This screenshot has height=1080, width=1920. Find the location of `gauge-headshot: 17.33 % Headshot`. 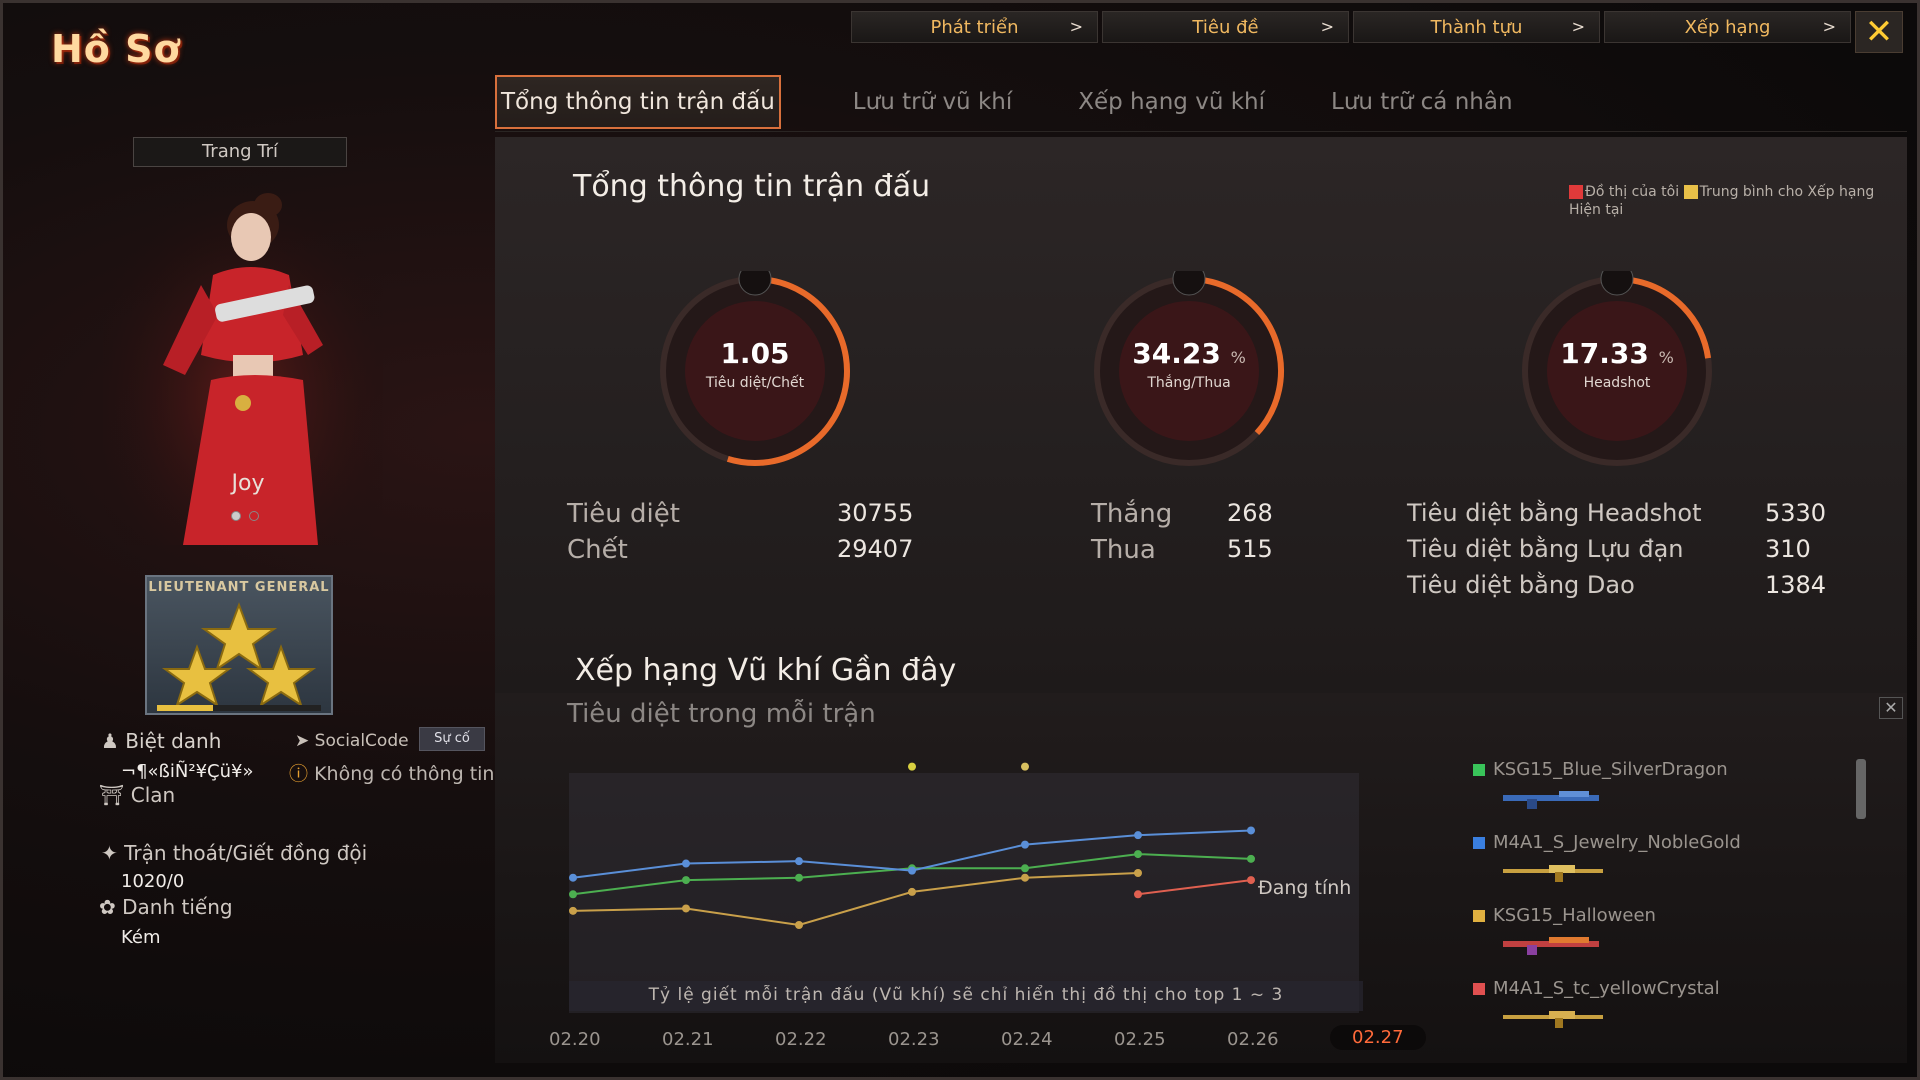

gauge-headshot: 17.33 % Headshot is located at coordinates (1617, 366).